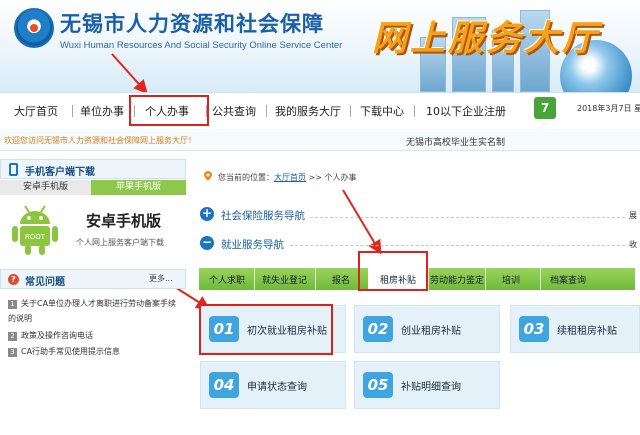  Describe the element at coordinates (341, 279) in the screenshot. I see `tab-registration: 报名` at that location.